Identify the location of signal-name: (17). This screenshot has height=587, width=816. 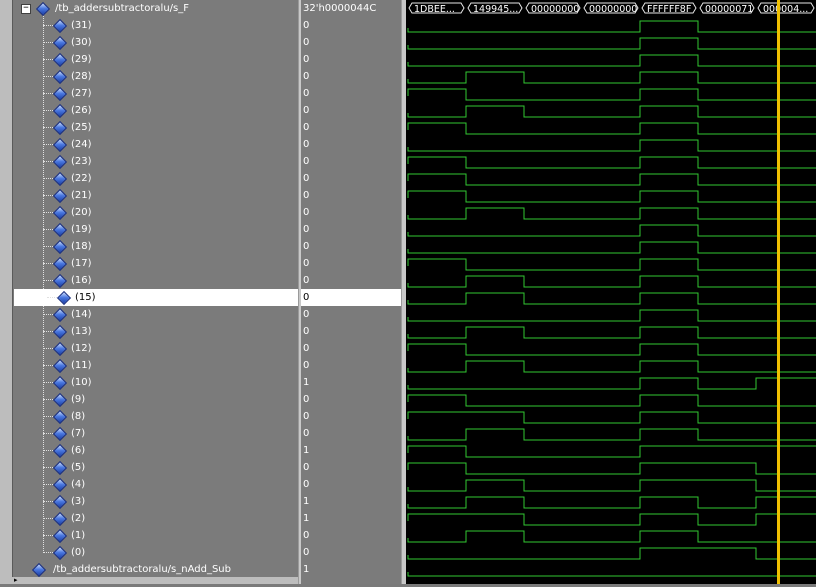
(81, 263).